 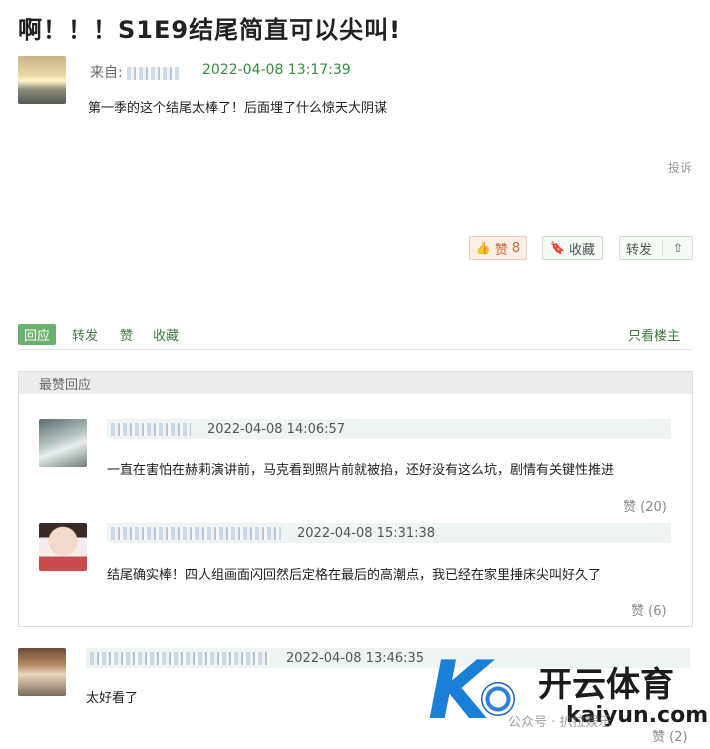 What do you see at coordinates (366, 533) in the screenshot?
I see `reply-time: 2022-04-08 15:31:38` at bounding box center [366, 533].